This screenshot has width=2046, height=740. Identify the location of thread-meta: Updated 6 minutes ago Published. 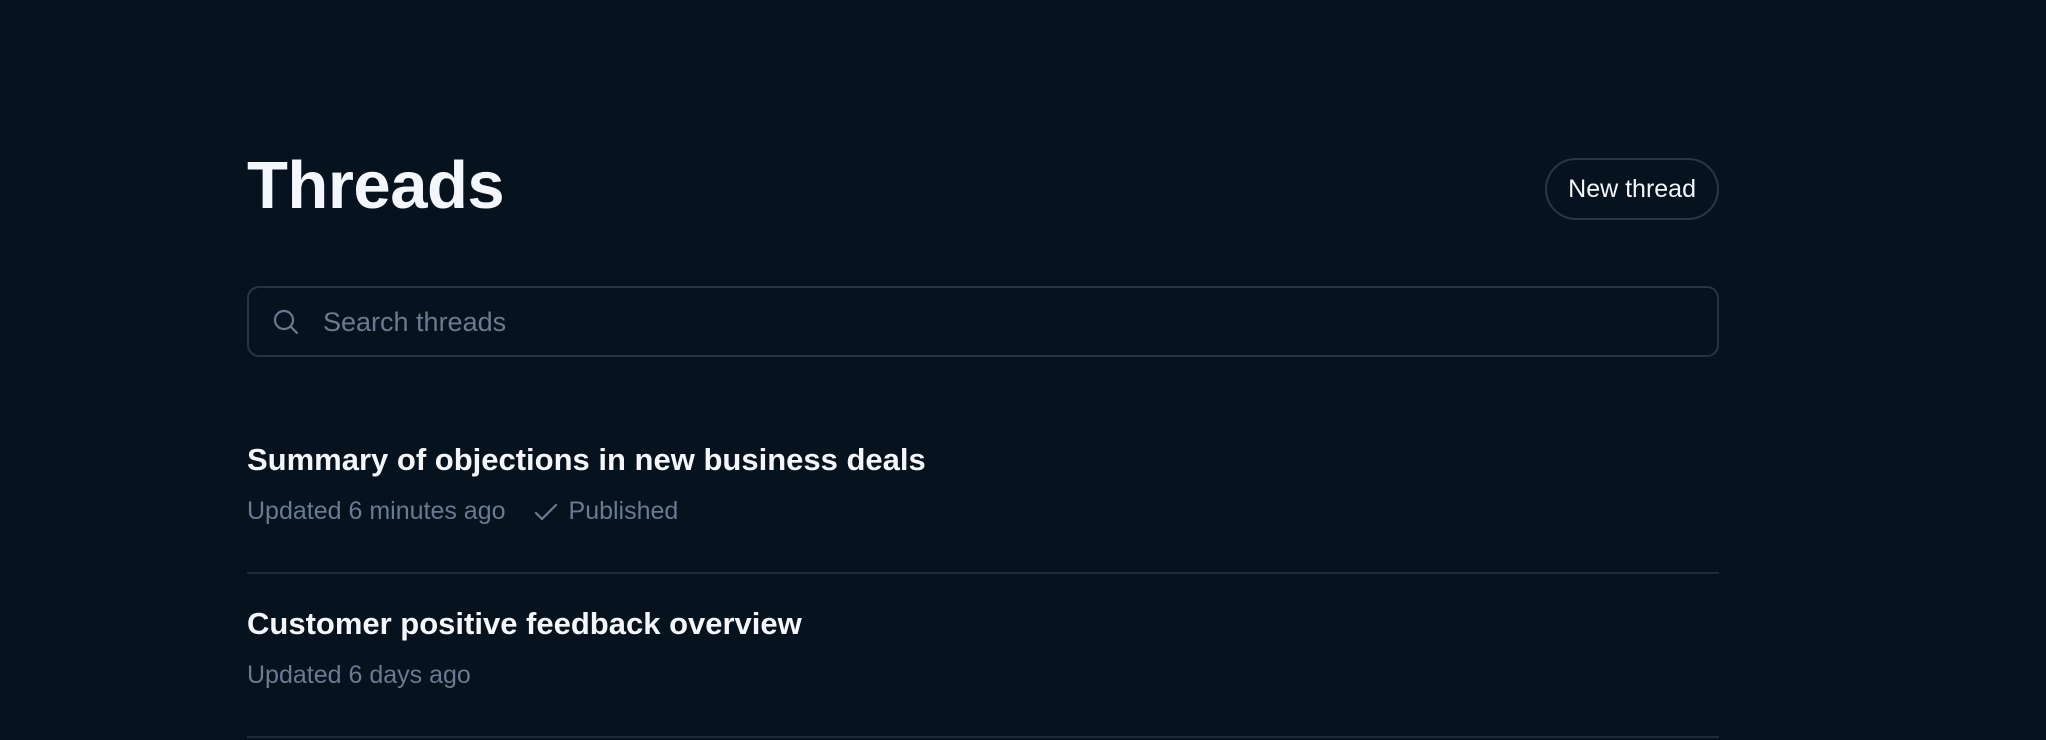
(462, 511).